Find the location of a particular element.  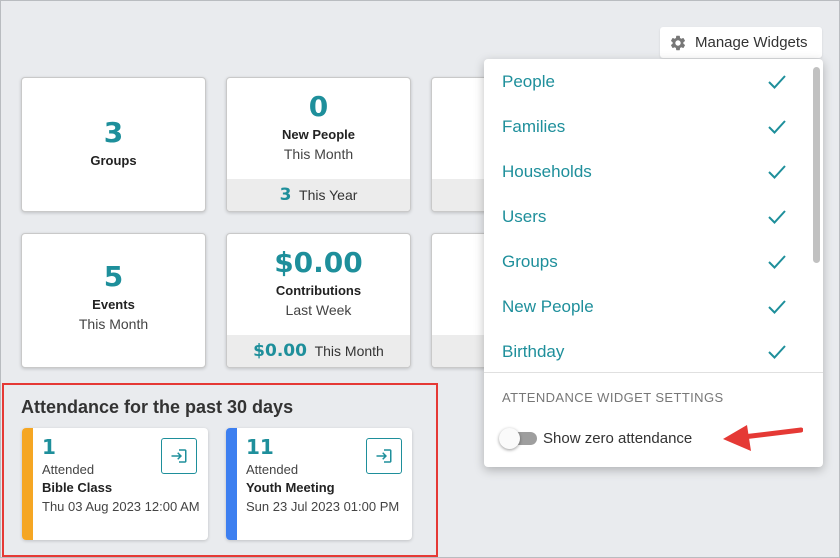

toggle-thumb is located at coordinates (509, 438).